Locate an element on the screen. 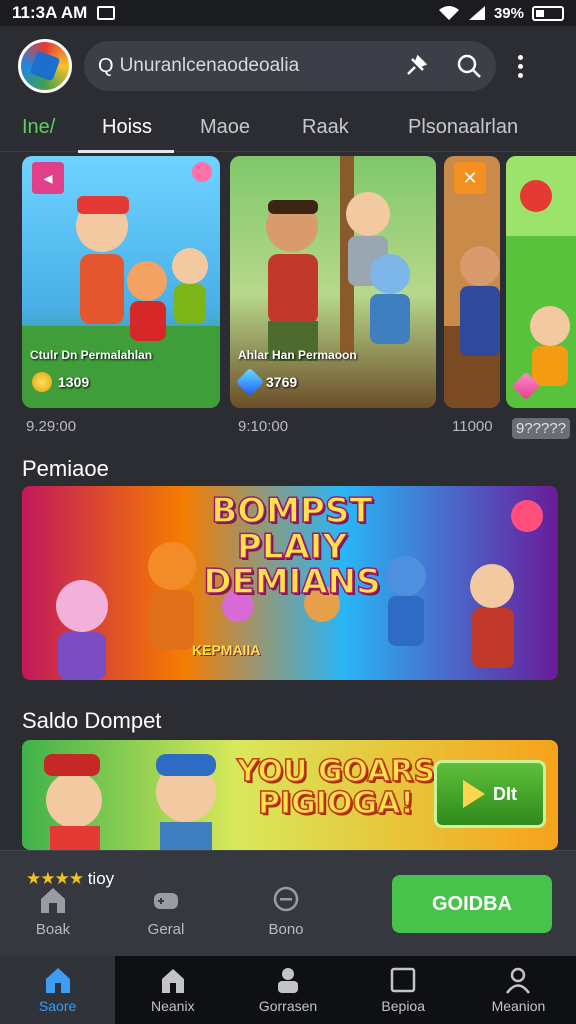  more-options-icon is located at coordinates (520, 66).